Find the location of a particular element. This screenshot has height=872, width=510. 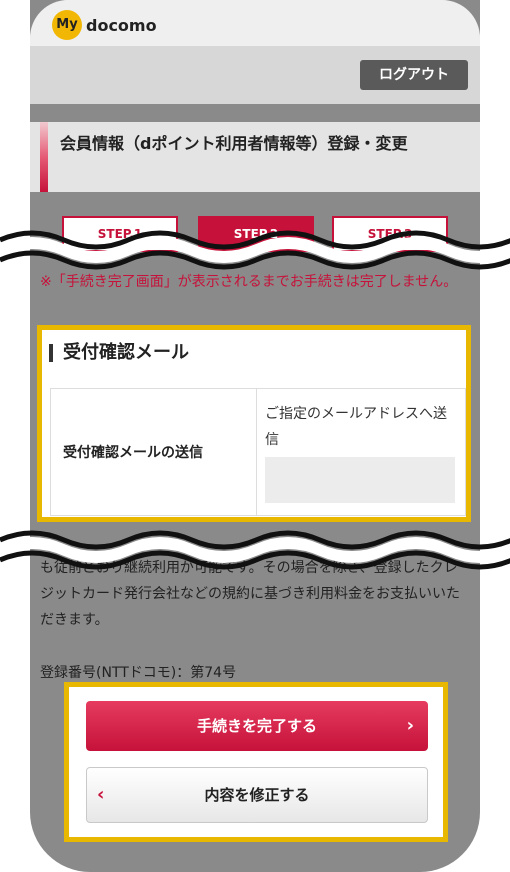

card-table: 受付確認メールの送信 ご指定のメールアドレスへ送信 is located at coordinates (258, 452).